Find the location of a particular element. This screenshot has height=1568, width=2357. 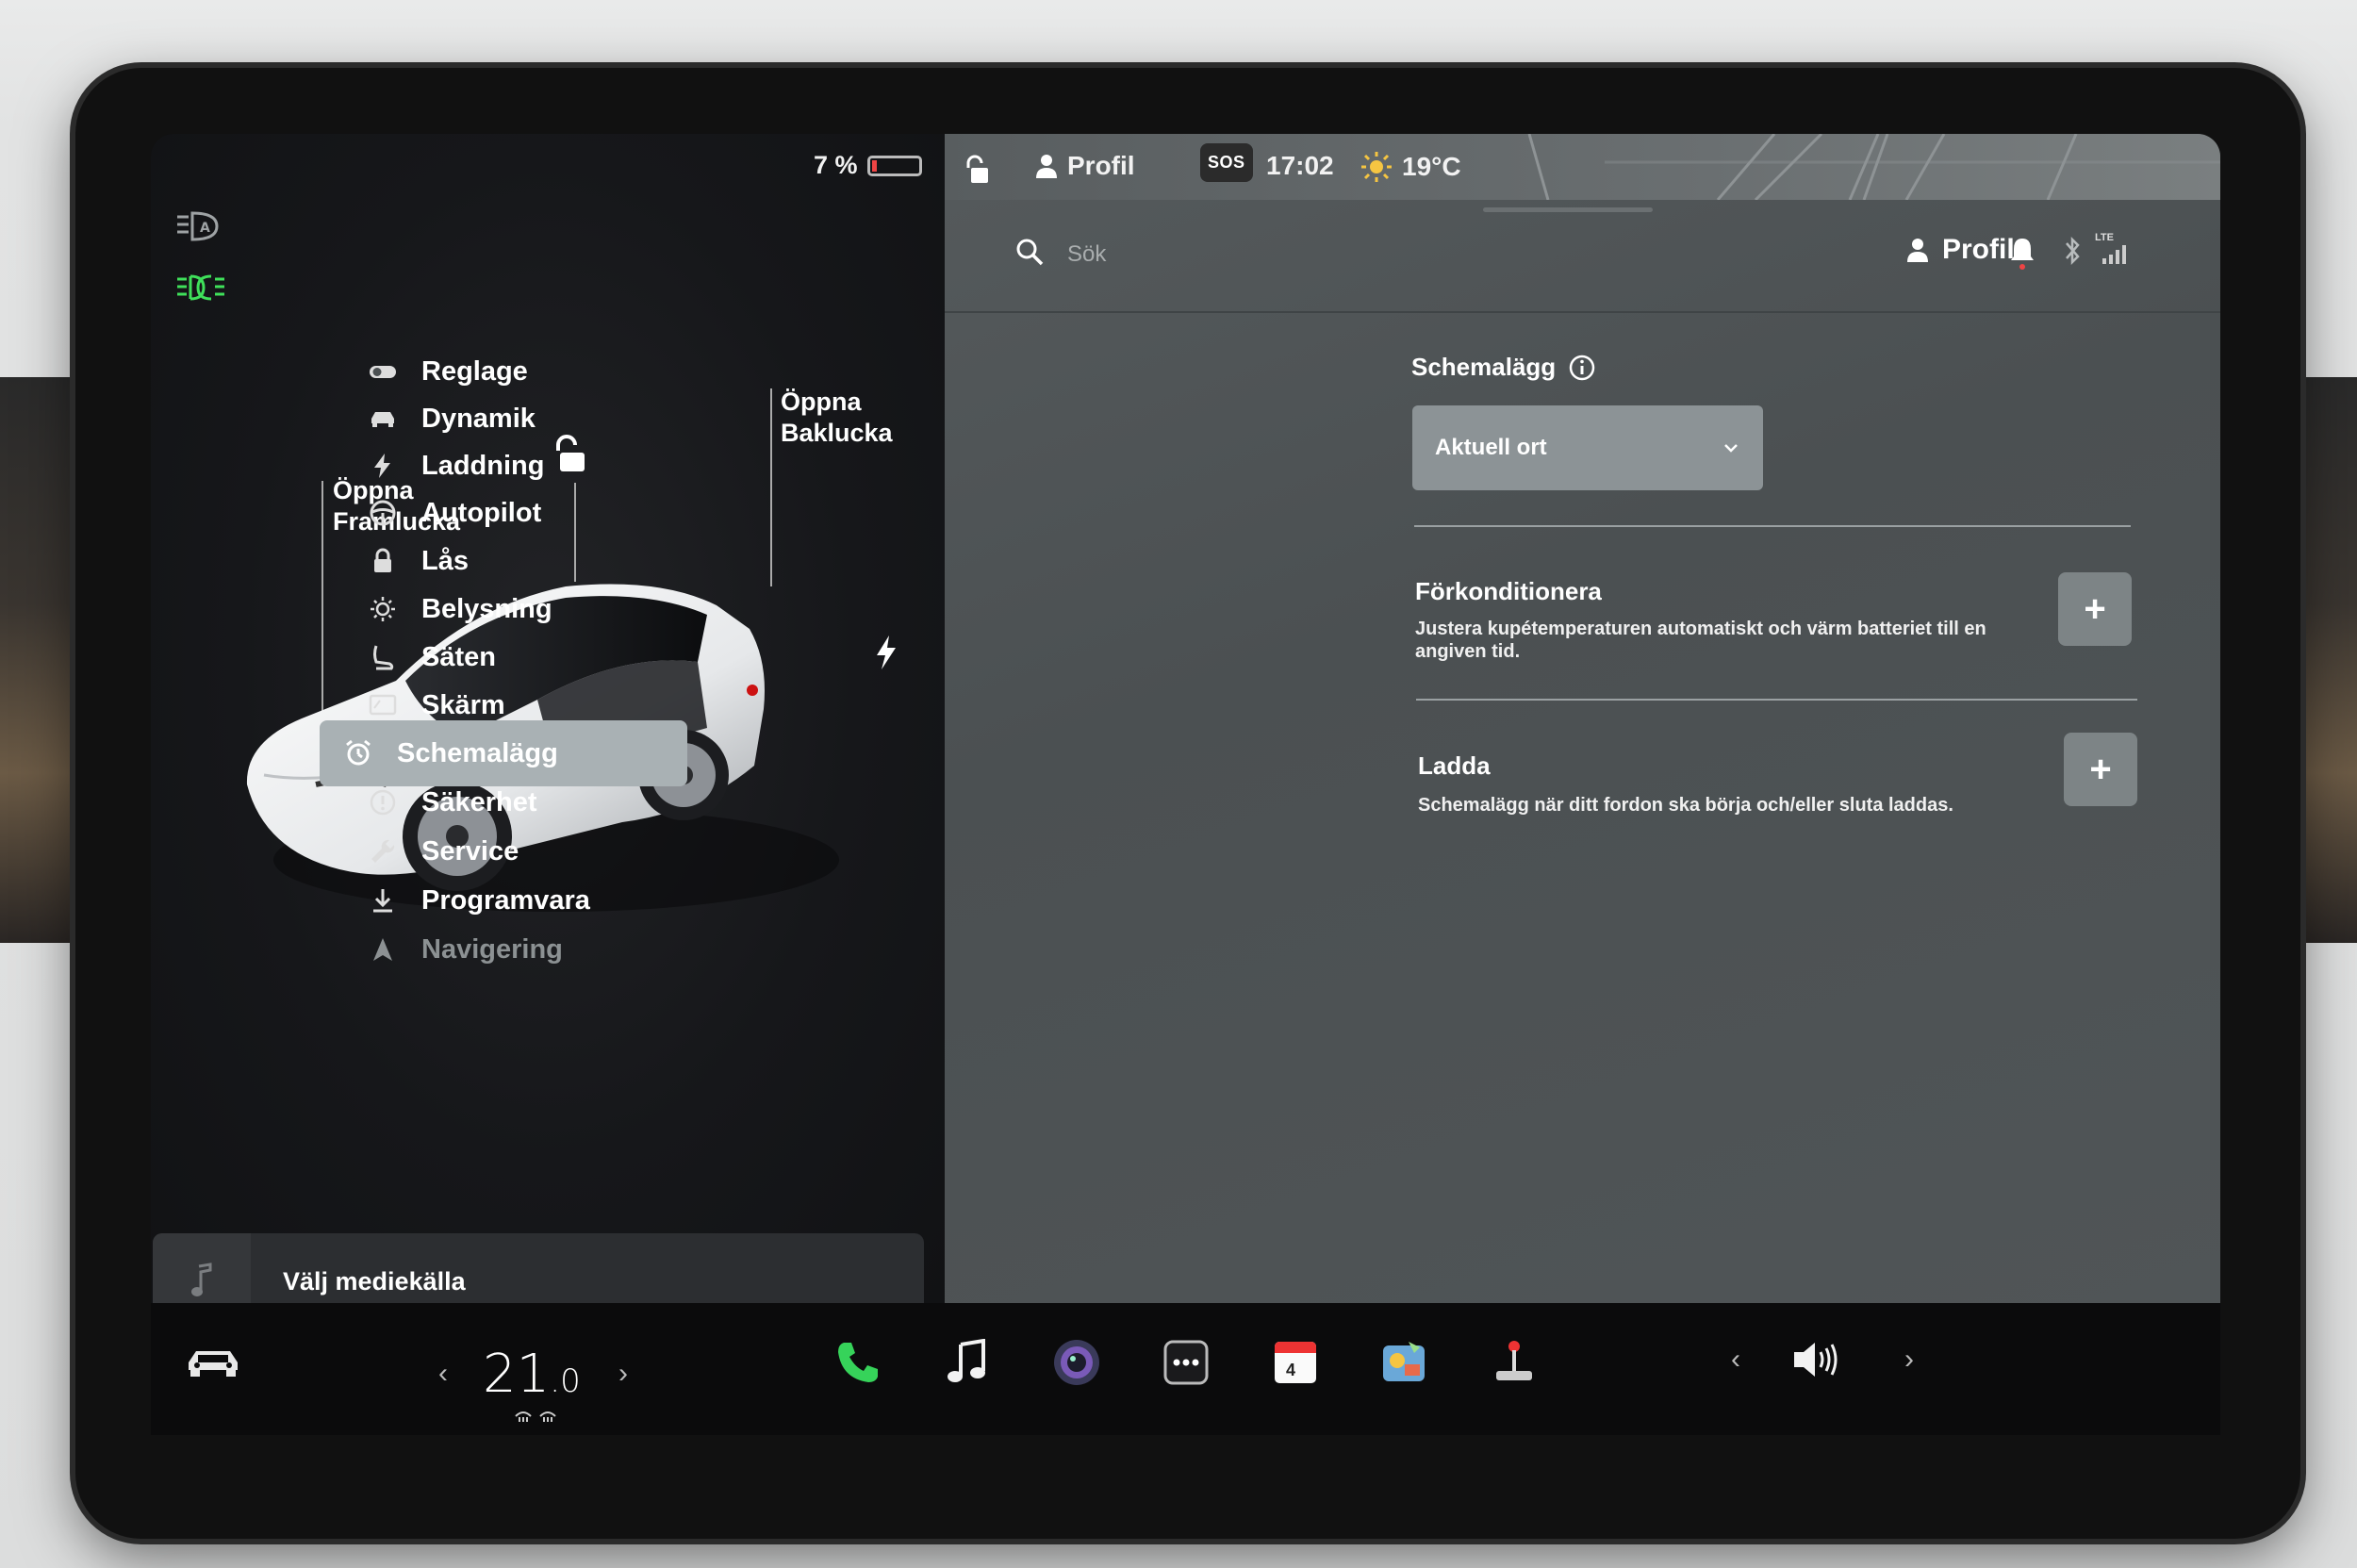

clock: 17:02 is located at coordinates (1300, 166).